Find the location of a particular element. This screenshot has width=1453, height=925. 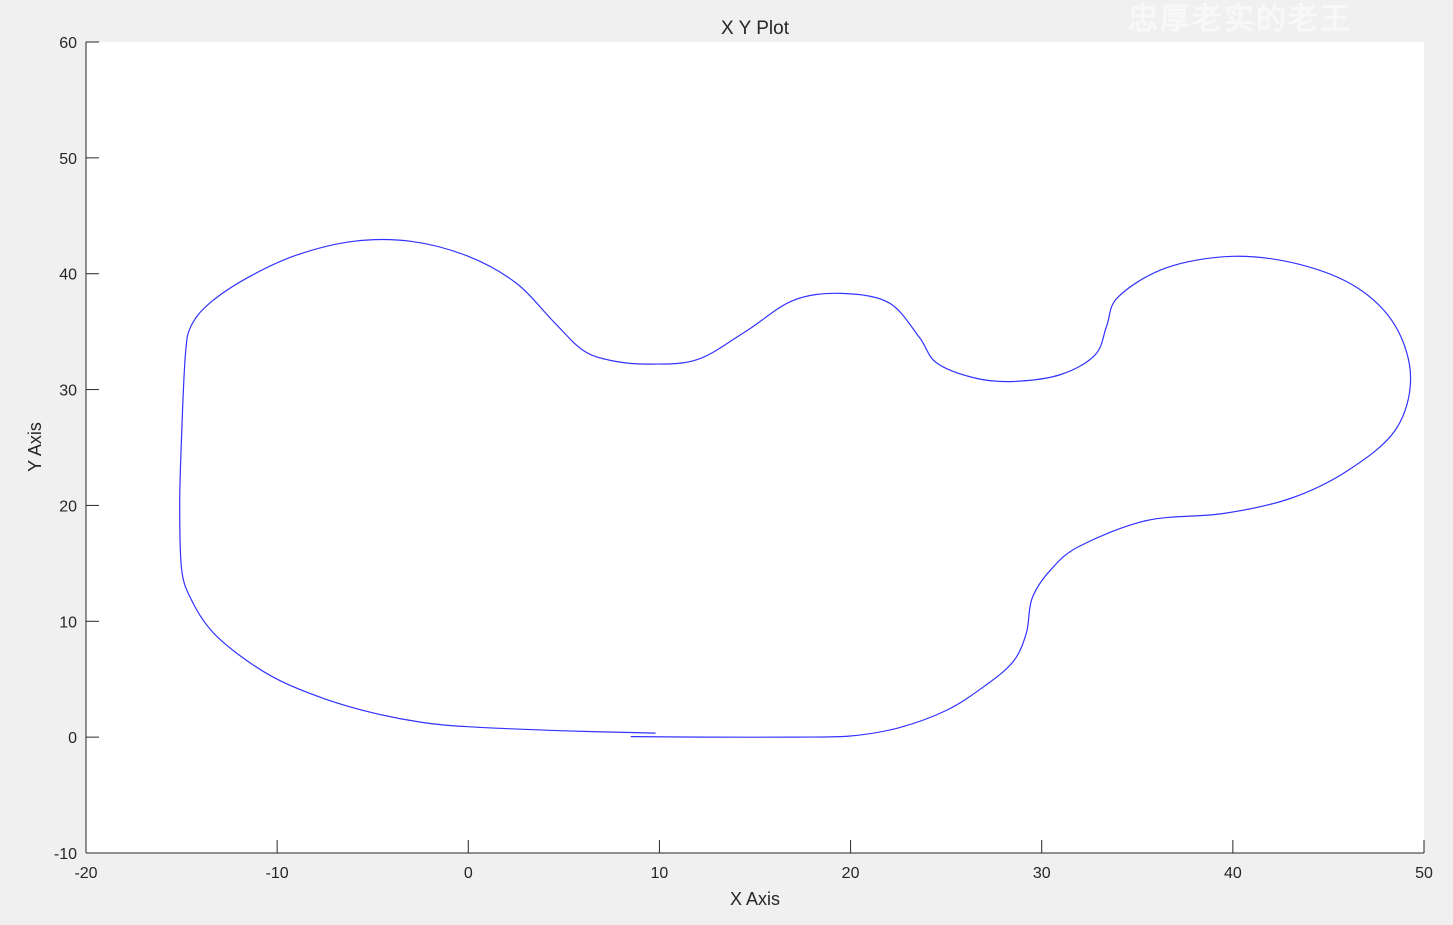

y-tick-label: 20 is located at coordinates (68, 506).